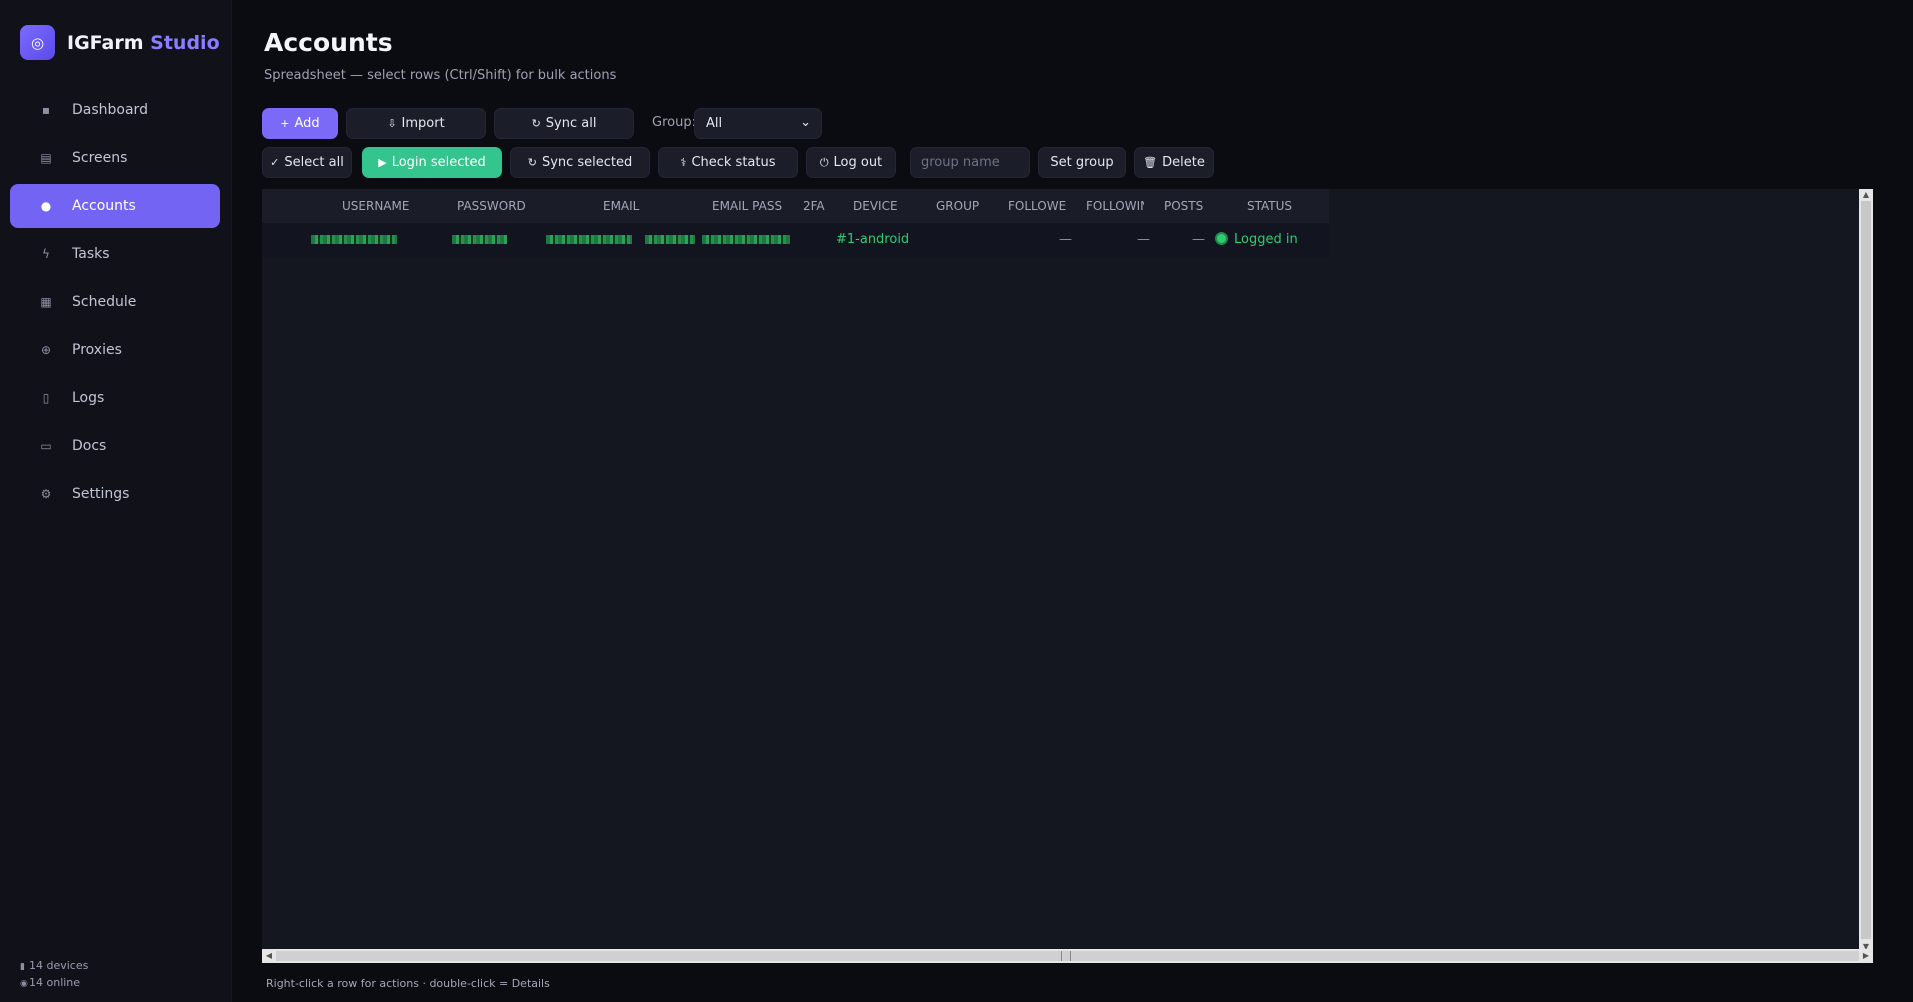  What do you see at coordinates (873, 239) in the screenshot?
I see `device-cell: #1-android` at bounding box center [873, 239].